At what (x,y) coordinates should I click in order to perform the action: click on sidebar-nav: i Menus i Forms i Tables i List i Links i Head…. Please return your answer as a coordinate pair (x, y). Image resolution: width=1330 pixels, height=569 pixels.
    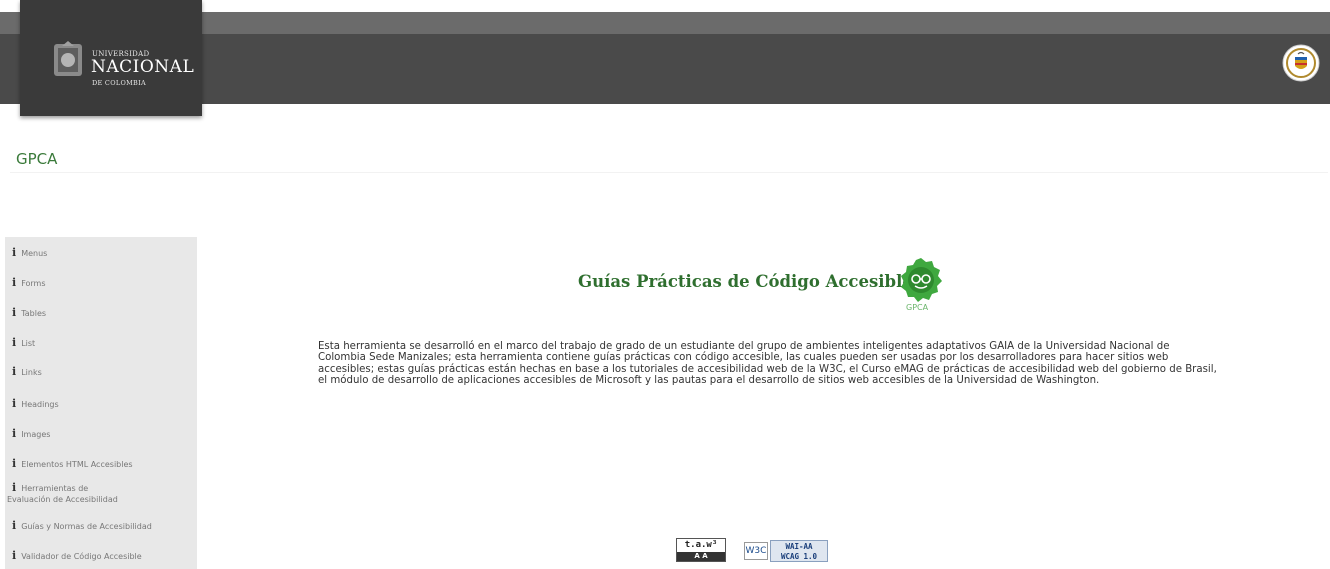
    Looking at the image, I should click on (101, 403).